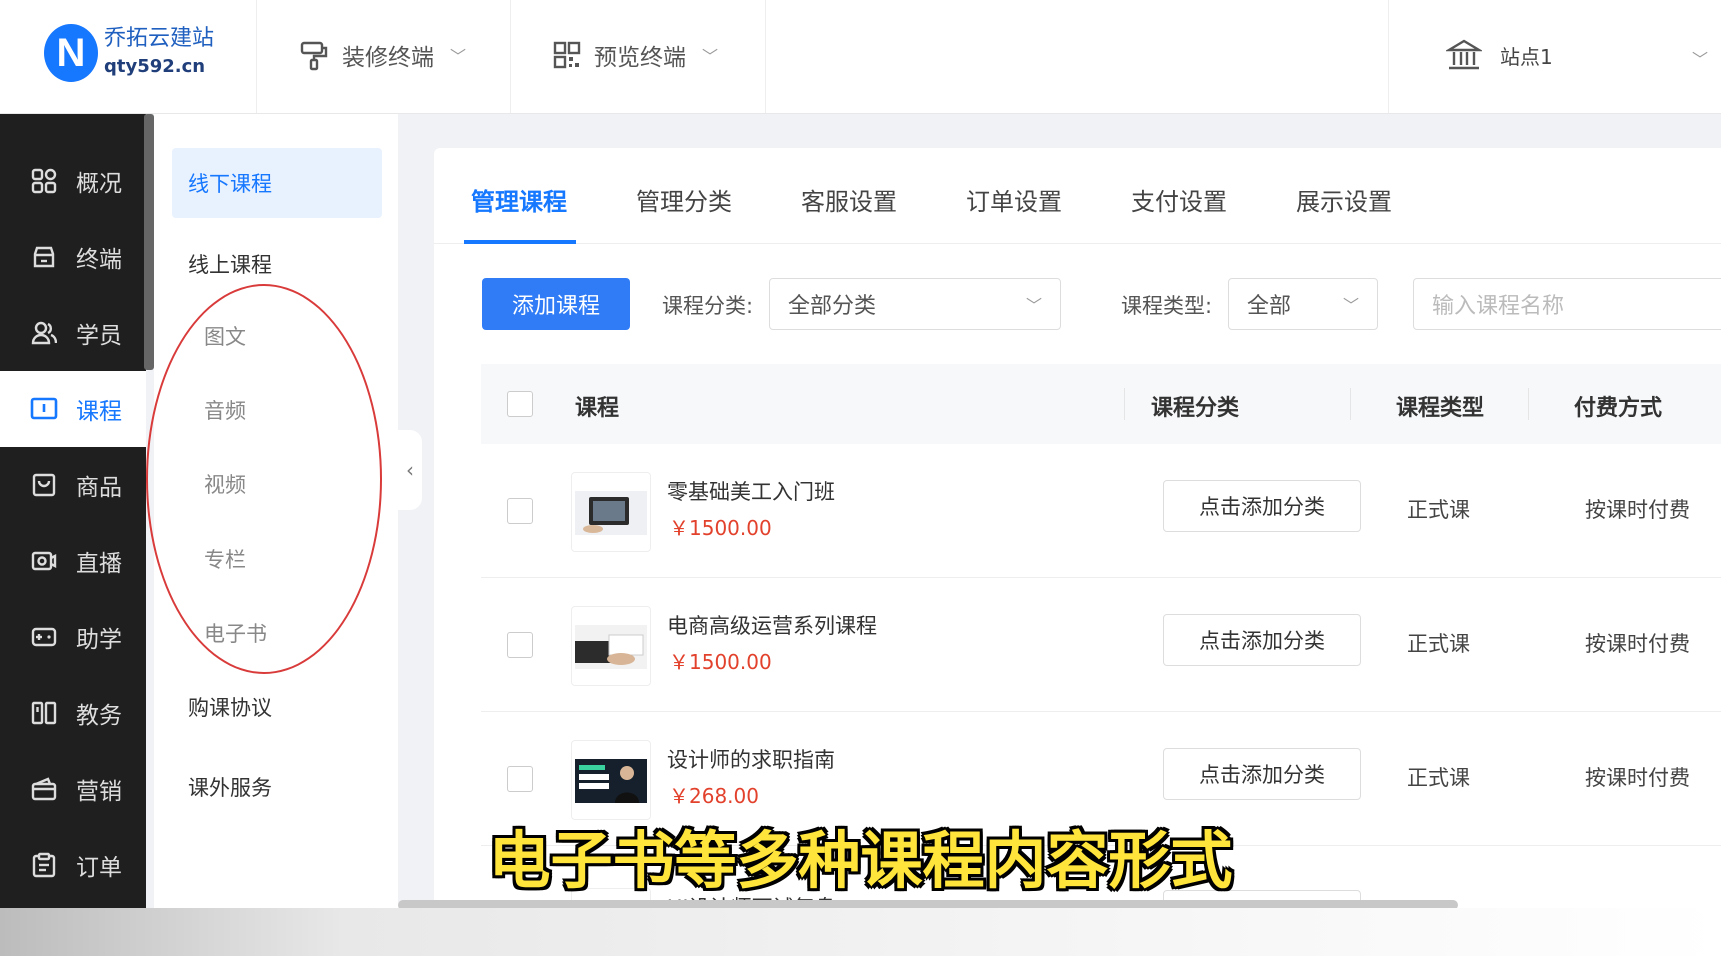 This screenshot has width=1721, height=956. Describe the element at coordinates (772, 625) in the screenshot. I see `course-title: 电商高级运营系列课程` at that location.